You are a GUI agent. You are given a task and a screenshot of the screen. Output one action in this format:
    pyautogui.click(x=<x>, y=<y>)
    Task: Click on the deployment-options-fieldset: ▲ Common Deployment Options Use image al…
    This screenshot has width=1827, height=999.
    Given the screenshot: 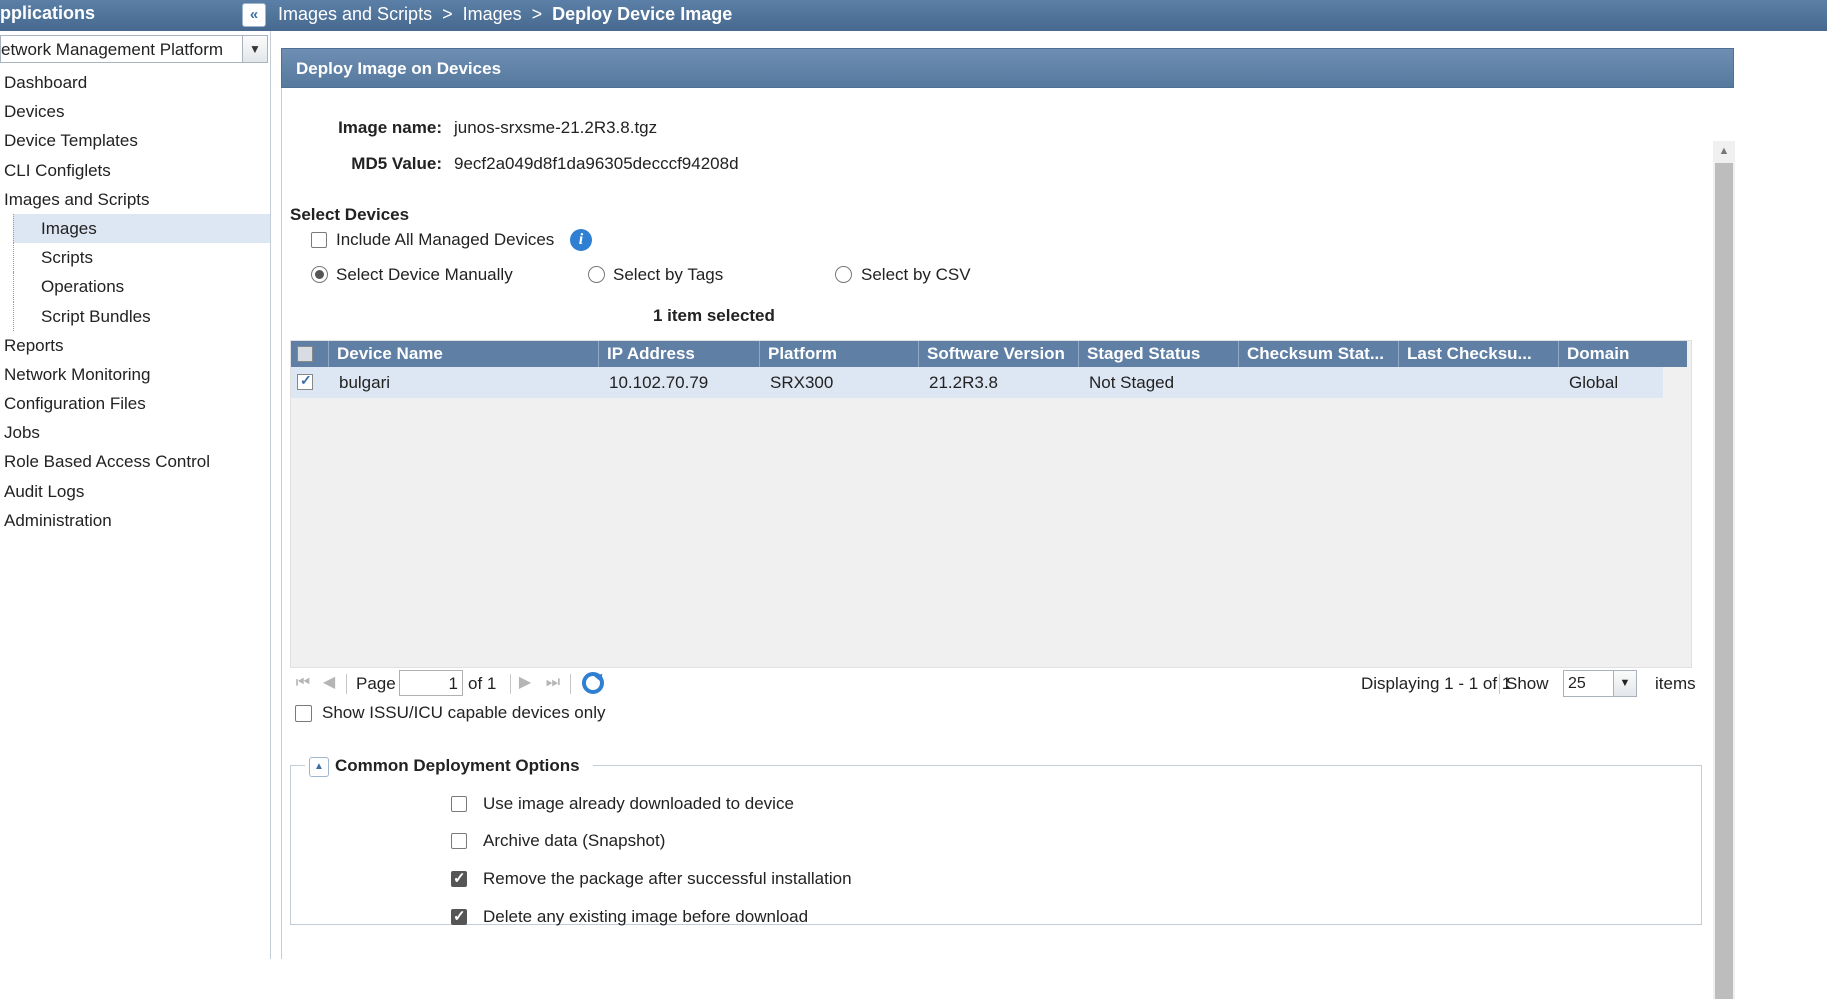 What is the action you would take?
    pyautogui.click(x=996, y=840)
    